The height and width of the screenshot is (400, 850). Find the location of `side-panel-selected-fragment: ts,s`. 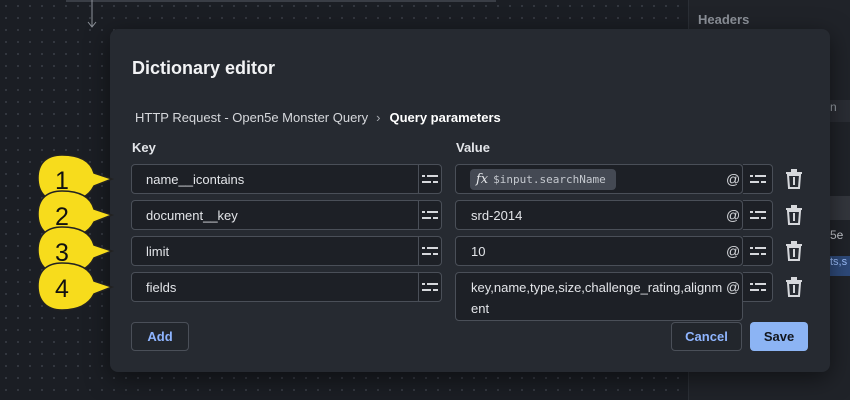

side-panel-selected-fragment: ts,s is located at coordinates (840, 266).